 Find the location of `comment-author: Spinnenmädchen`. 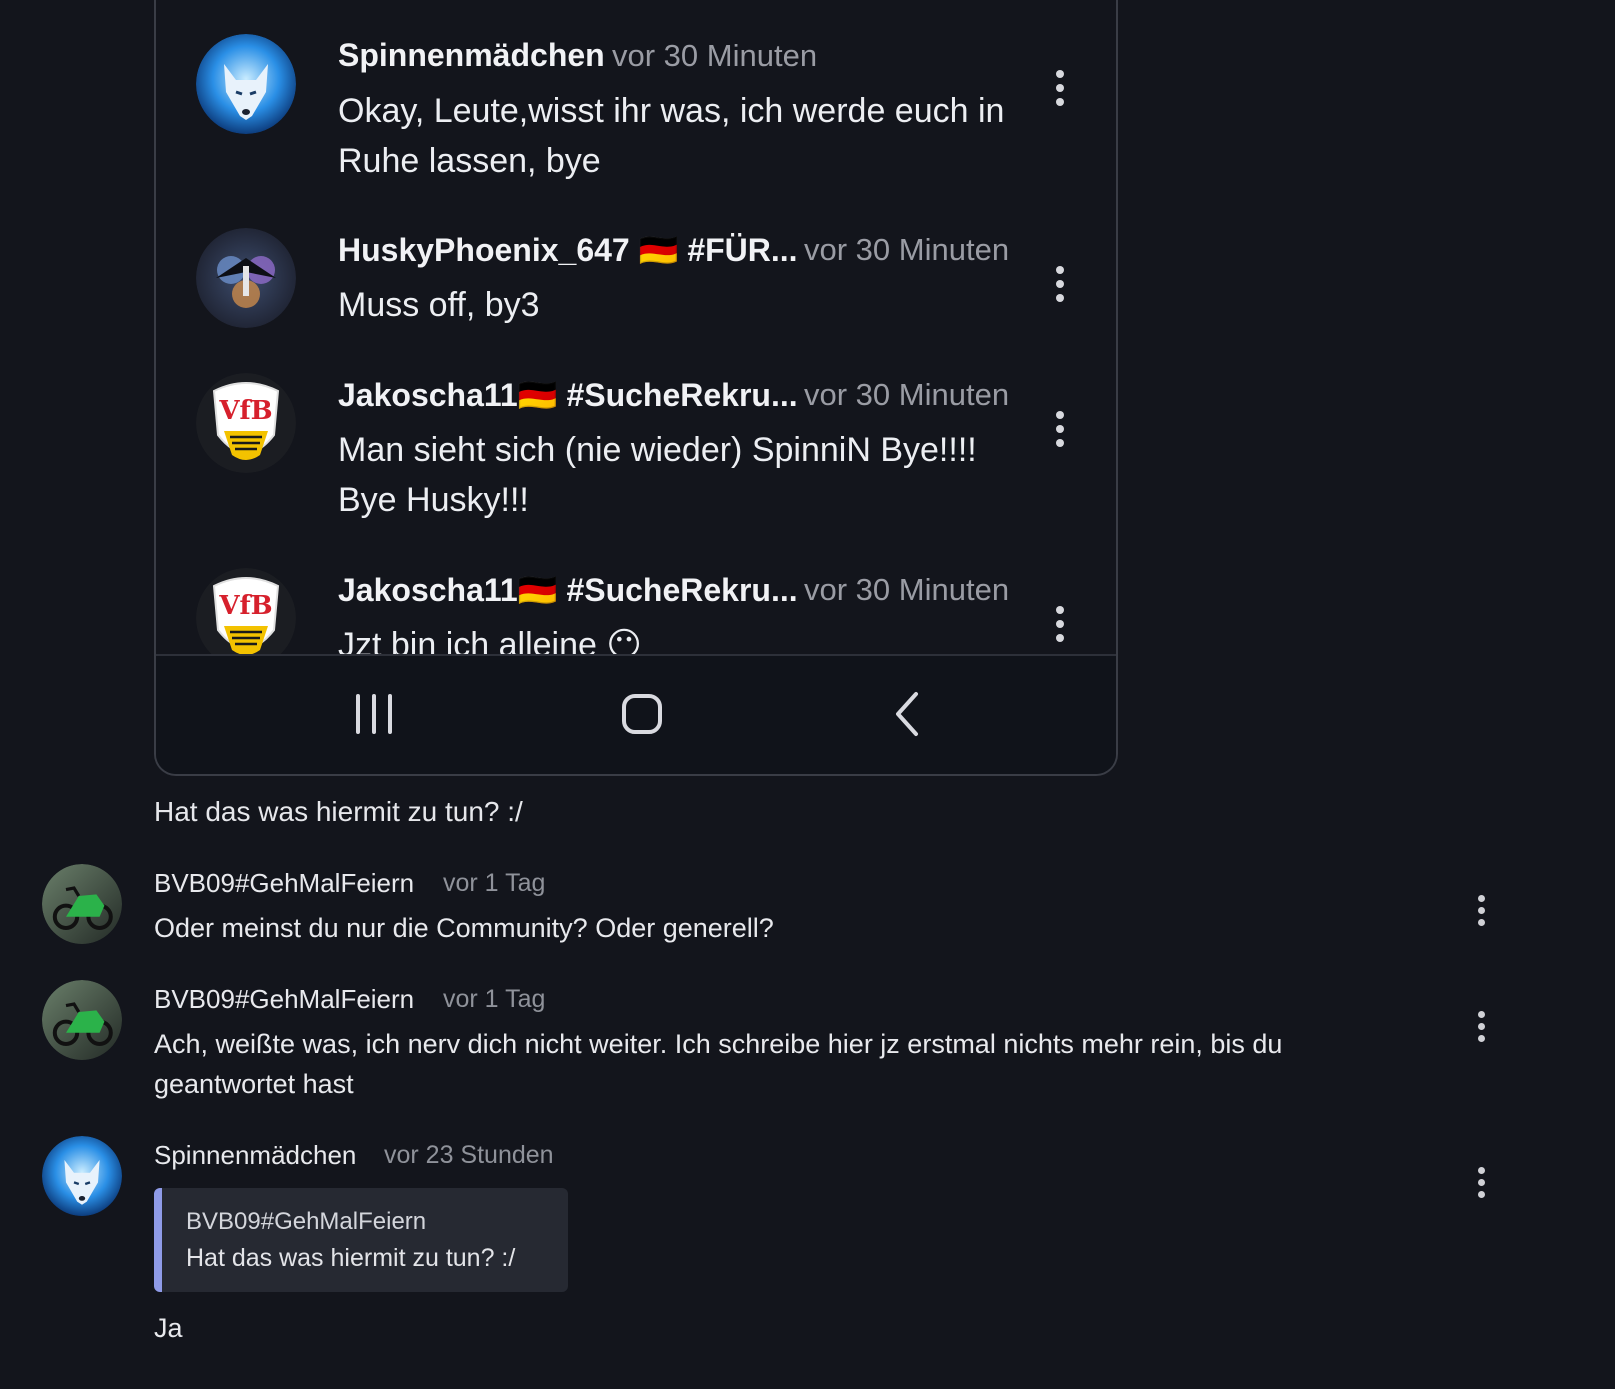

comment-author: Spinnenmädchen is located at coordinates (255, 1155).